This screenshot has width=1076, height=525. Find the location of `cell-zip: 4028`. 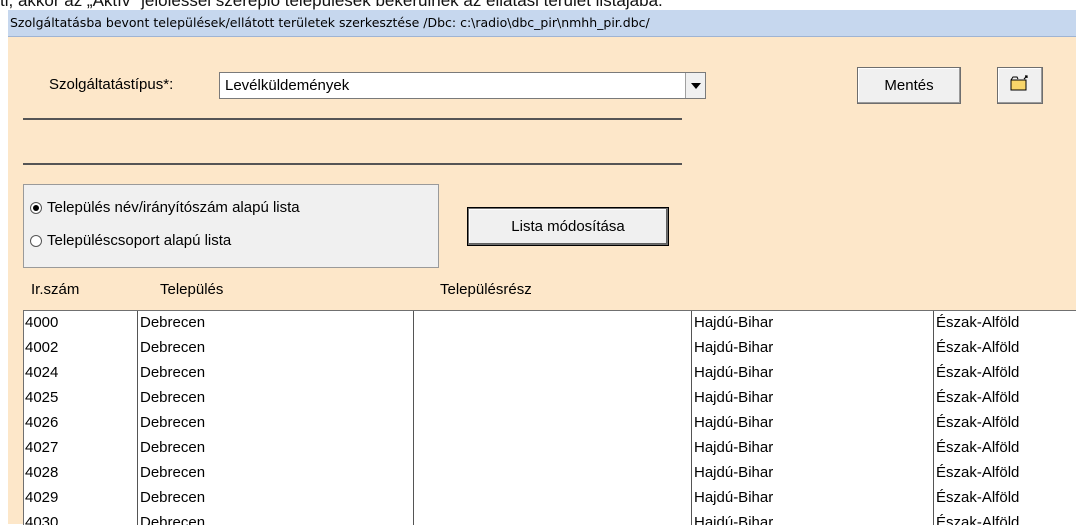

cell-zip: 4028 is located at coordinates (42, 472).